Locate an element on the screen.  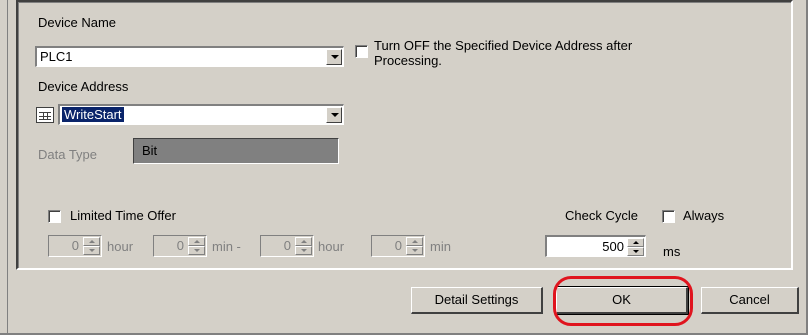
turn-off-checkbox is located at coordinates (361, 51).